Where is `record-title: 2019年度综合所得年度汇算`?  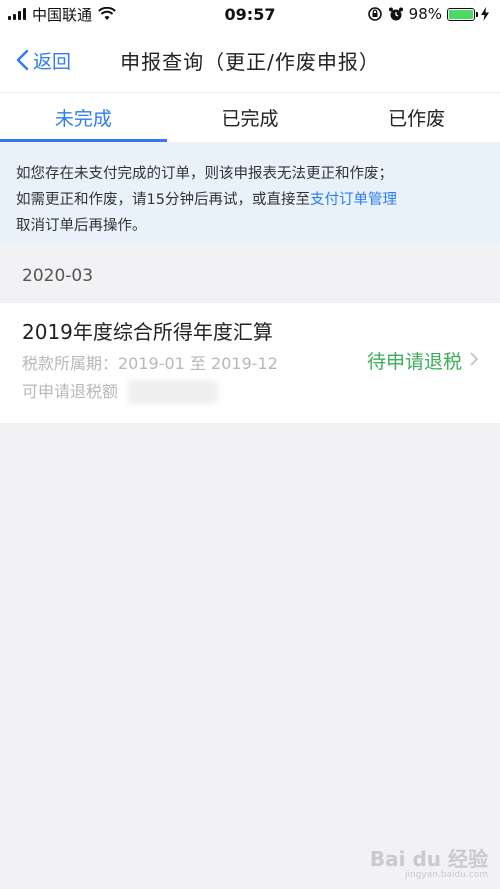 record-title: 2019年度综合所得年度汇算 is located at coordinates (147, 332).